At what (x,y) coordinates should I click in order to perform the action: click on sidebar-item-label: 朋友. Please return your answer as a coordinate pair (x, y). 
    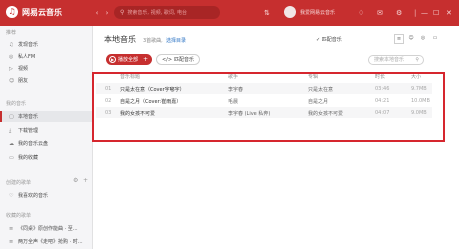
    Looking at the image, I should click on (23, 81).